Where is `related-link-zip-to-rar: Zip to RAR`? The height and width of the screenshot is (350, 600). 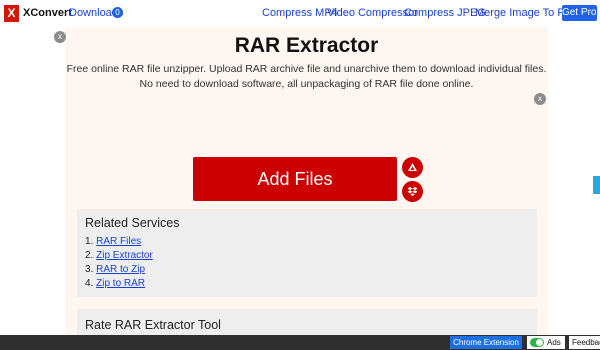
related-link-zip-to-rar: Zip to RAR is located at coordinates (120, 283).